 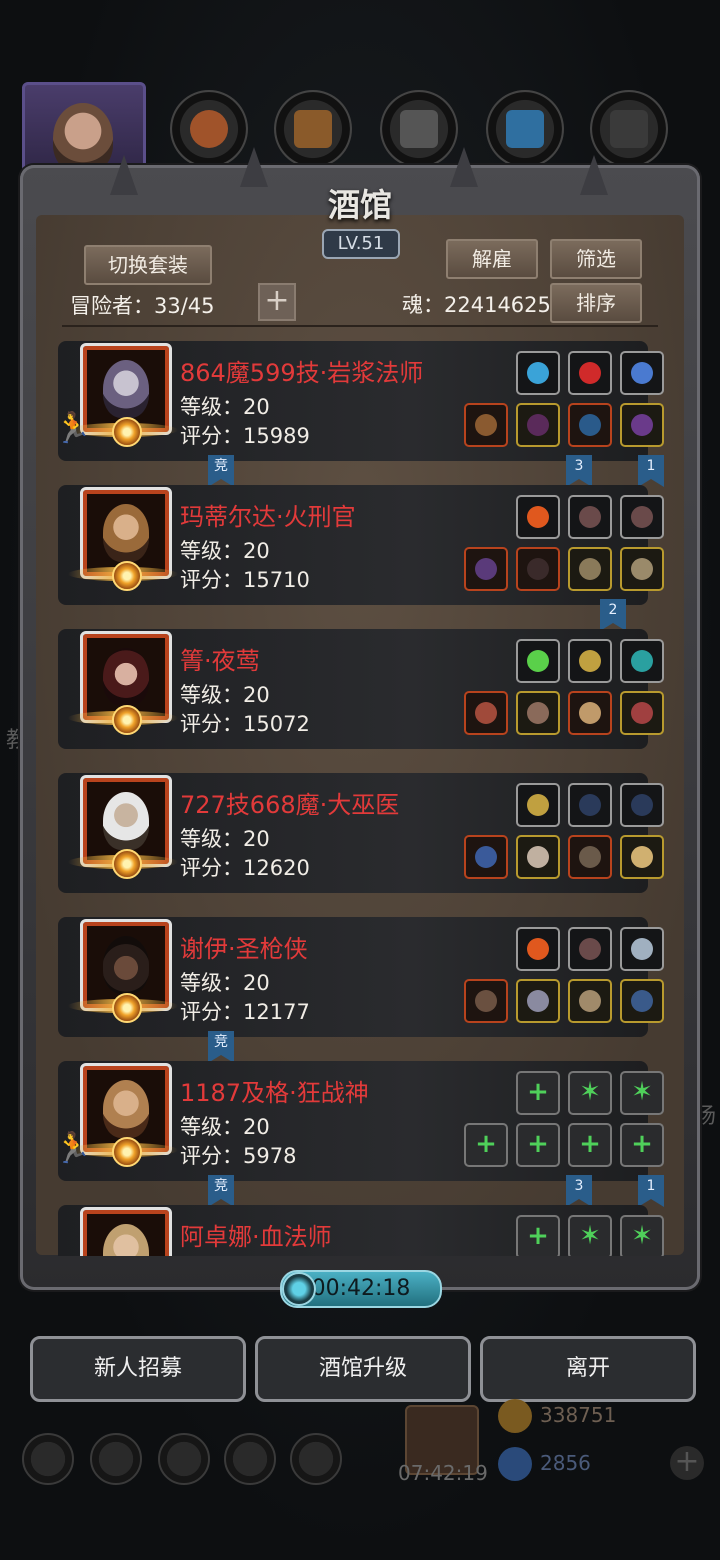 I want to click on crystal-resource-icon, so click(x=525, y=129).